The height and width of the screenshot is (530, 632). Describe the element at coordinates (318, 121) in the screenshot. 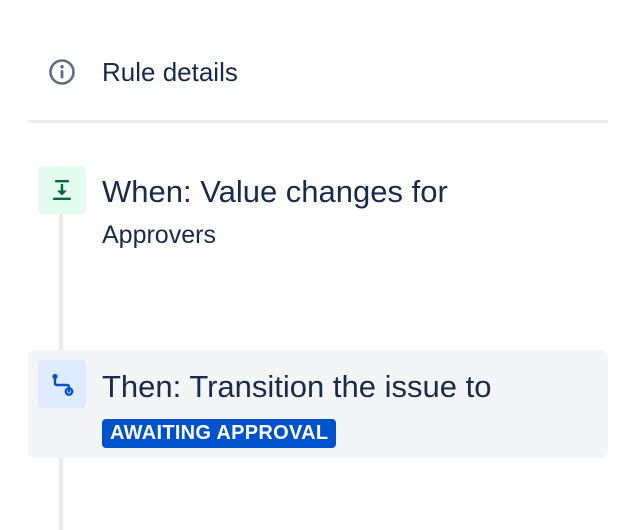

I see `divider` at that location.